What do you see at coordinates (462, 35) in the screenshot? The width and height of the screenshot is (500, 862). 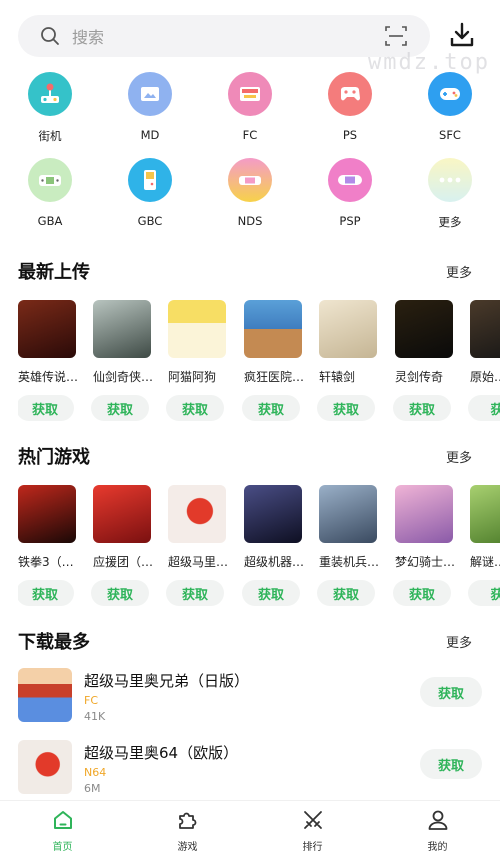 I see `download-icon` at bounding box center [462, 35].